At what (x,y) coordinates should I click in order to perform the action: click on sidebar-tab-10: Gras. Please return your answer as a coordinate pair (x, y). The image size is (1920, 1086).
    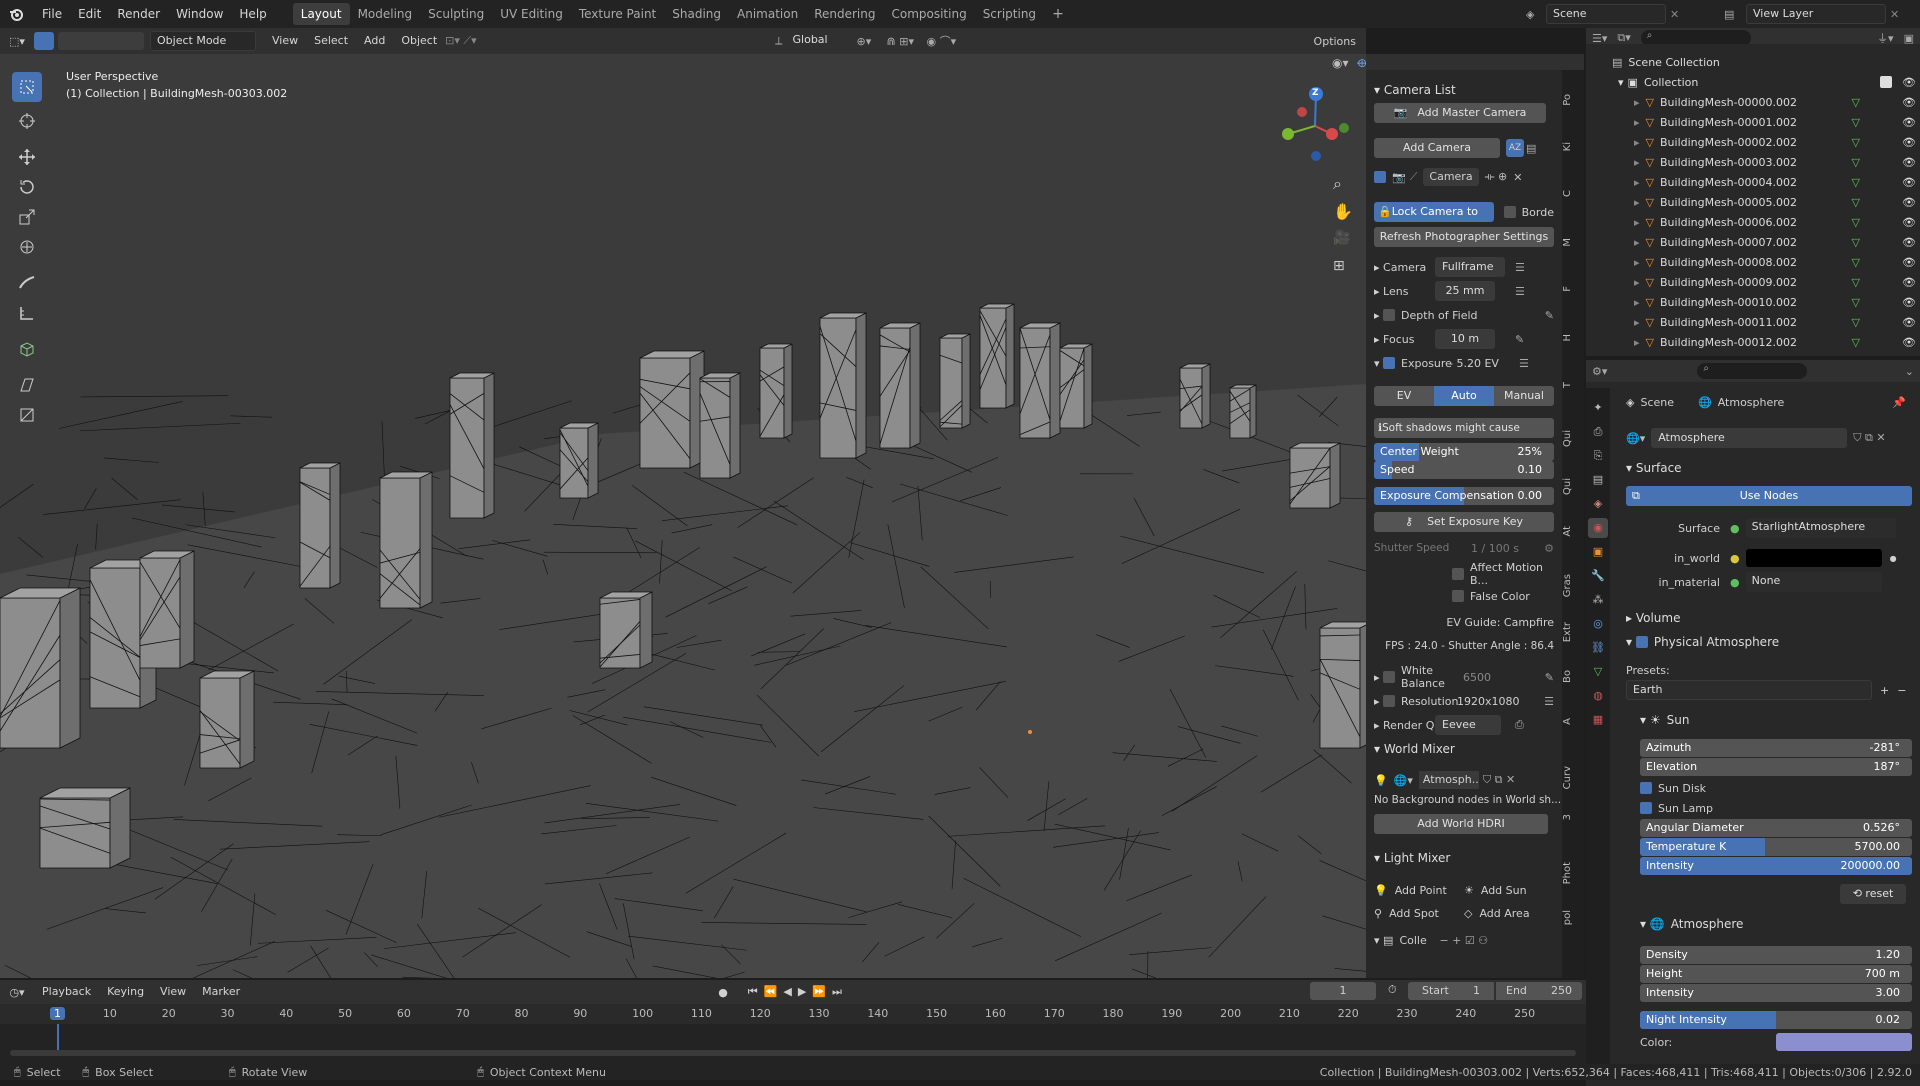
    Looking at the image, I should click on (1573, 585).